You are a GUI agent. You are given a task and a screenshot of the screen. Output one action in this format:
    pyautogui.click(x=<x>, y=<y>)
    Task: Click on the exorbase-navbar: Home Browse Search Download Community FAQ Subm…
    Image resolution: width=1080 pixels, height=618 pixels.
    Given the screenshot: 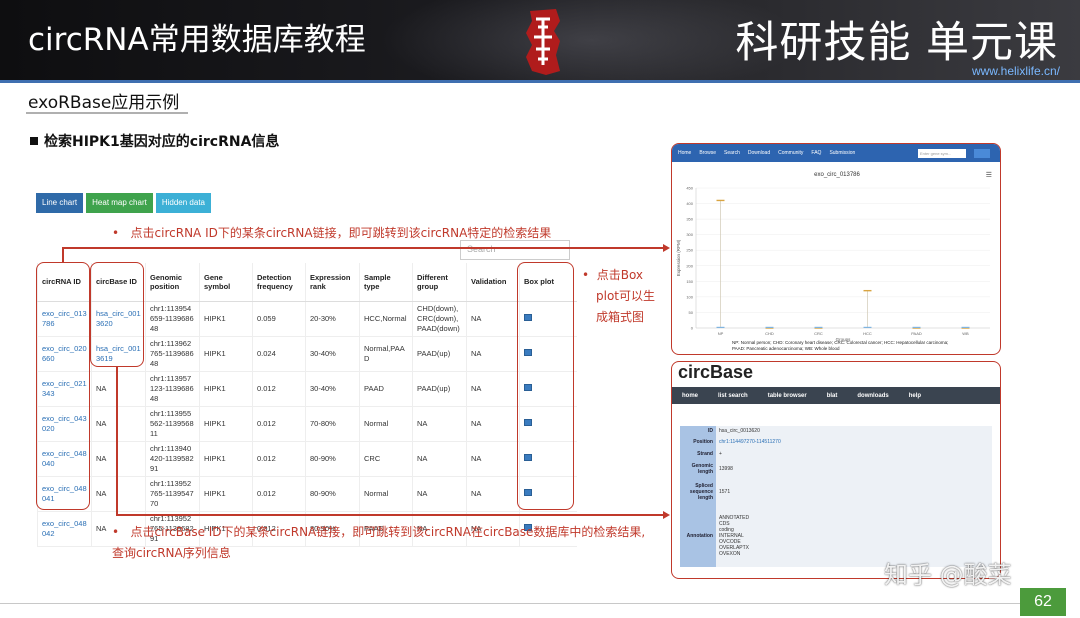 What is the action you would take?
    pyautogui.click(x=836, y=153)
    